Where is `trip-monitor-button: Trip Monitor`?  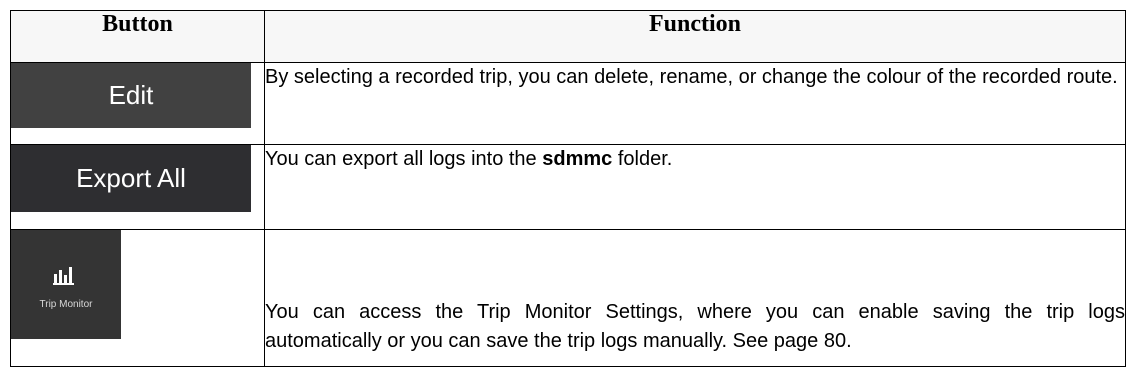 trip-monitor-button: Trip Monitor is located at coordinates (66, 284).